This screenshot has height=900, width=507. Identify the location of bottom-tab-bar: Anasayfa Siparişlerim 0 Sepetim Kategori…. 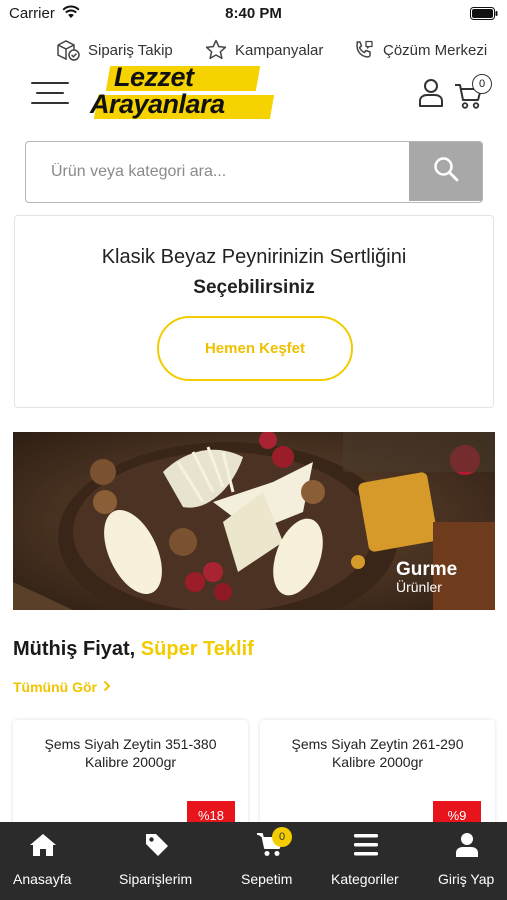
(253, 861).